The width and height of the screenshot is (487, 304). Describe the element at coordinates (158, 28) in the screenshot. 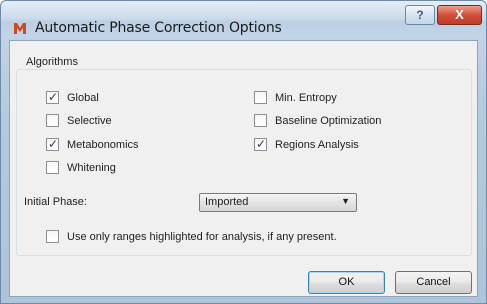

I see `window-title: Automatic Phase Correction Options` at that location.